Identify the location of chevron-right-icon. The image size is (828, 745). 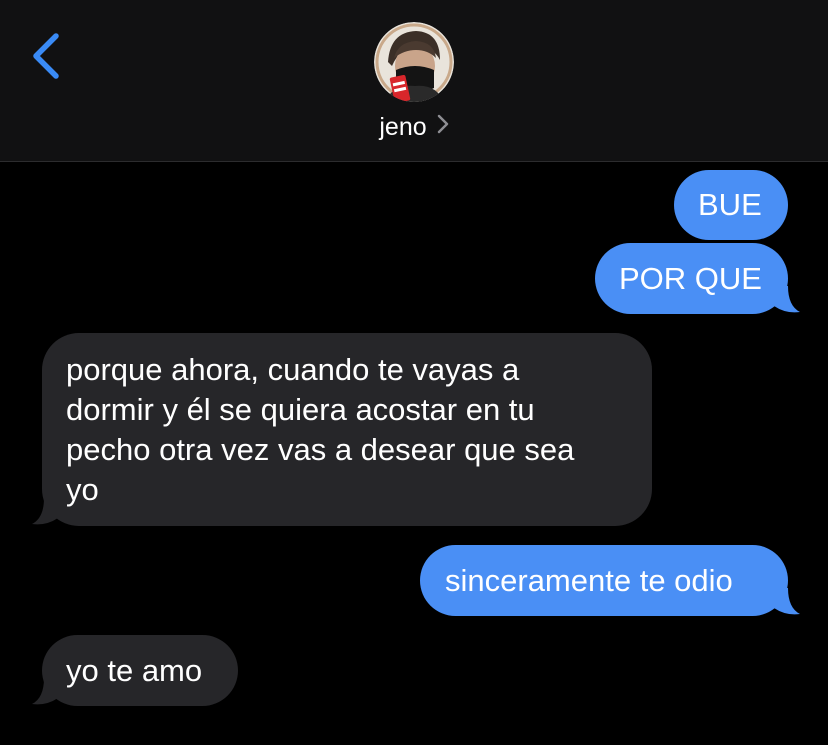
(443, 126).